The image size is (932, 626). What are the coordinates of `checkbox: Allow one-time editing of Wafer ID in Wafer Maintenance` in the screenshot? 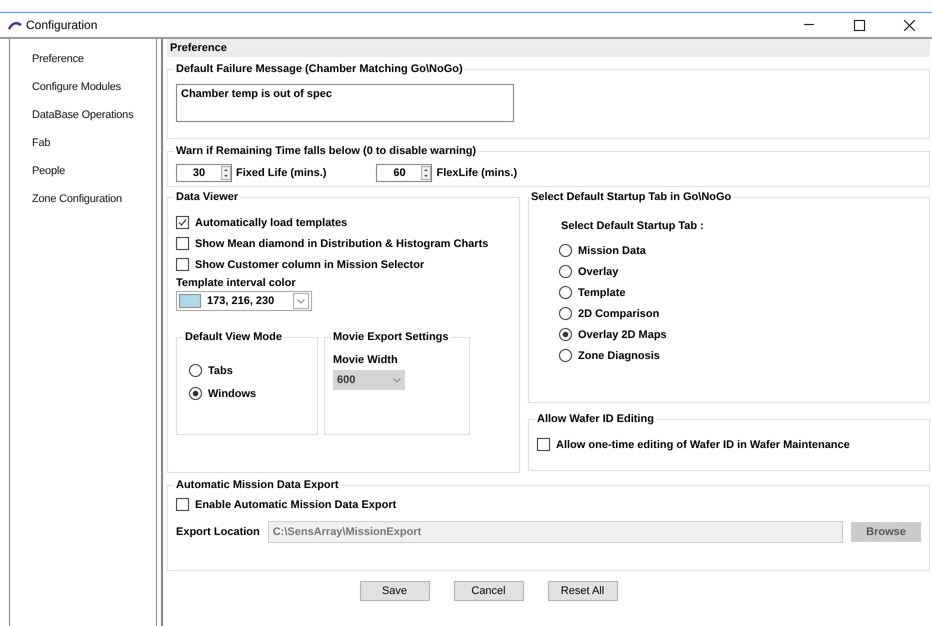 It's located at (729, 444).